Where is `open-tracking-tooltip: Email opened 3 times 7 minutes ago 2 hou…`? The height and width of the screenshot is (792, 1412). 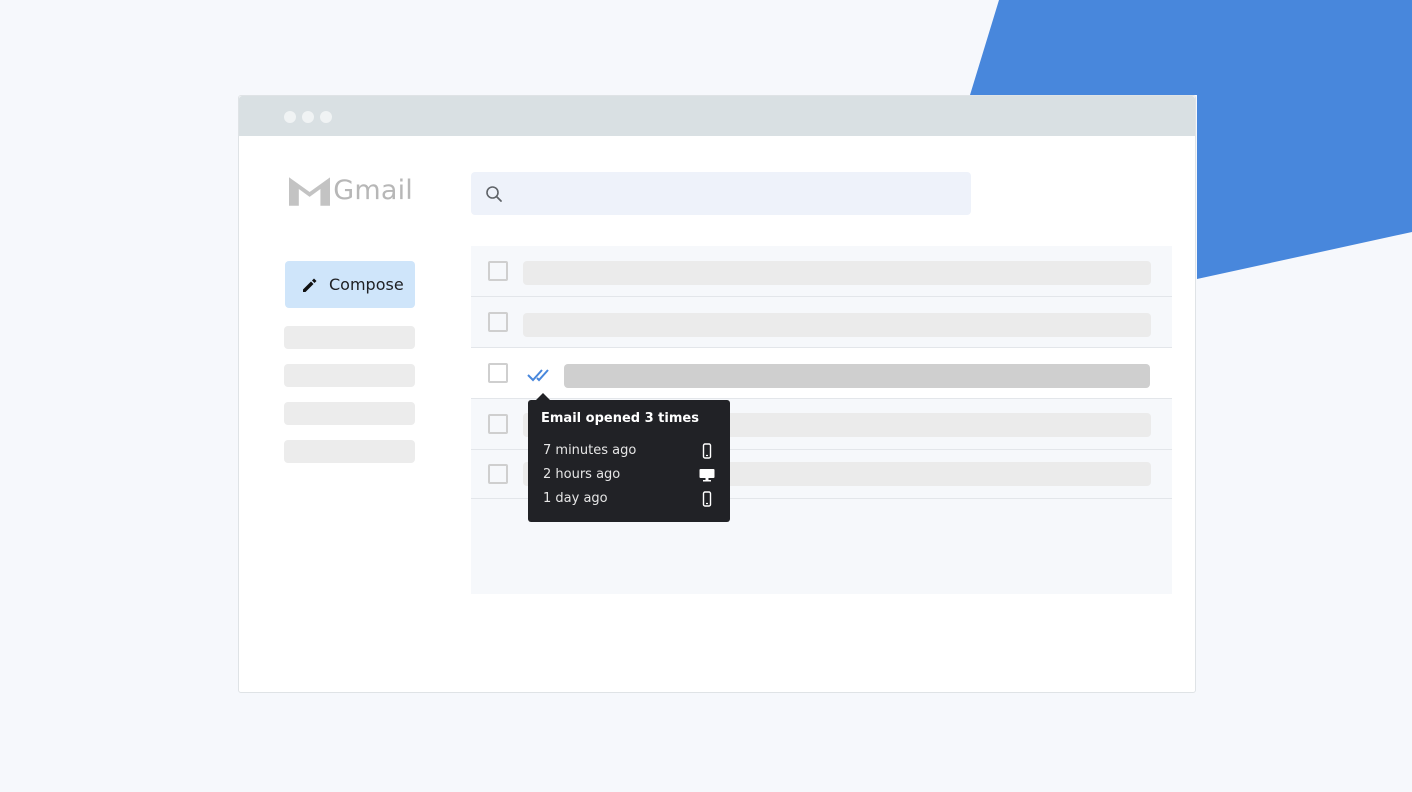
open-tracking-tooltip: Email opened 3 times 7 minutes ago 2 hou… is located at coordinates (629, 457).